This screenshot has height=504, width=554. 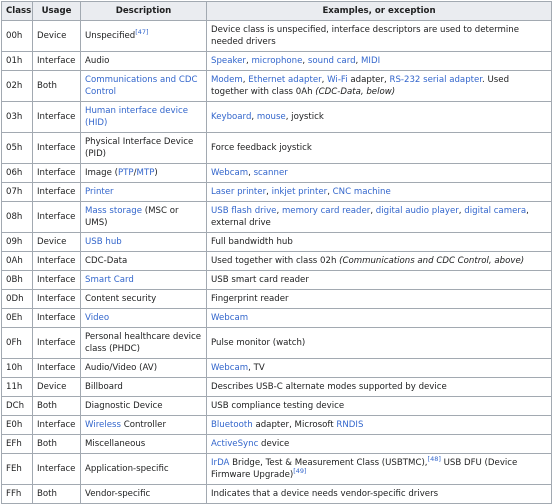 I want to click on class-code-cell: 0Ah, so click(x=17, y=261).